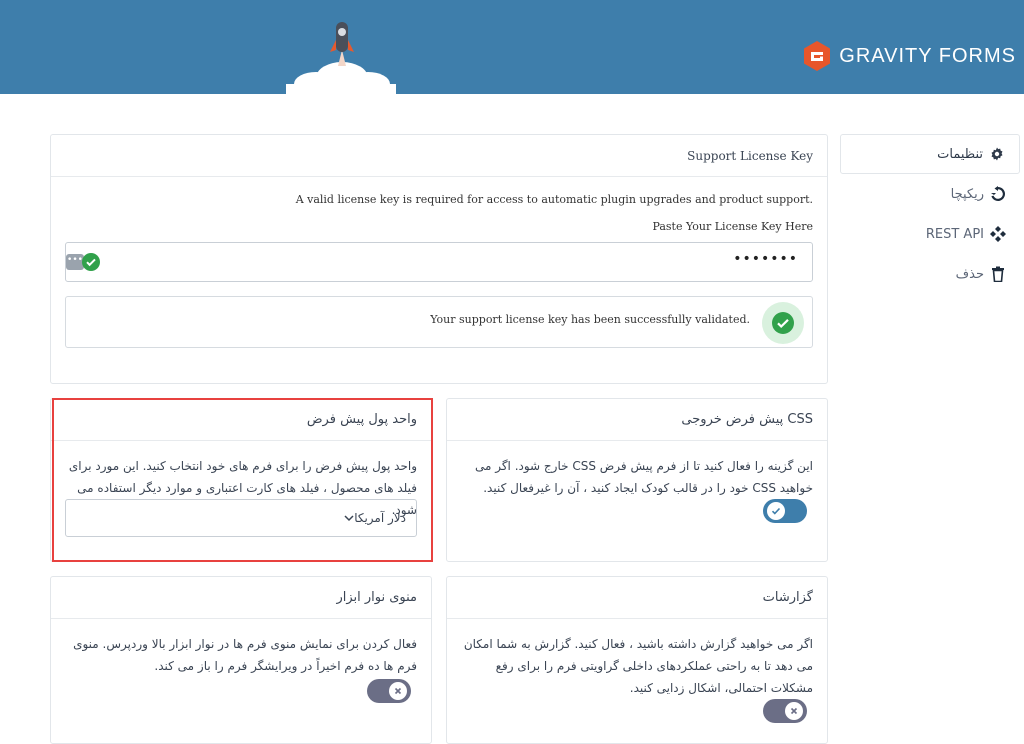 Image resolution: width=1024 pixels, height=744 pixels. What do you see at coordinates (998, 193) in the screenshot?
I see `recaptcha-icon` at bounding box center [998, 193].